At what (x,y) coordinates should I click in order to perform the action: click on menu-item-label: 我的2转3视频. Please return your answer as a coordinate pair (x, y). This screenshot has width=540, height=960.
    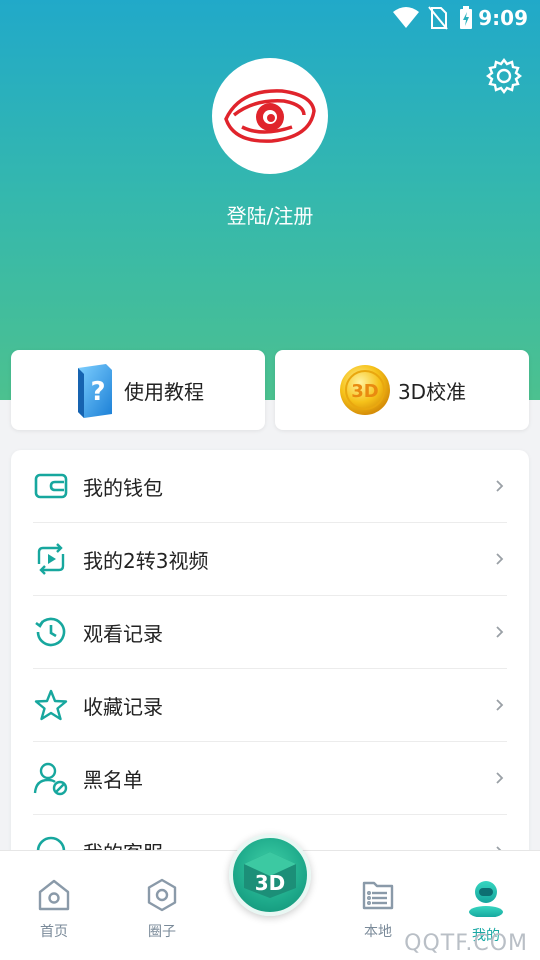
    Looking at the image, I should click on (146, 560).